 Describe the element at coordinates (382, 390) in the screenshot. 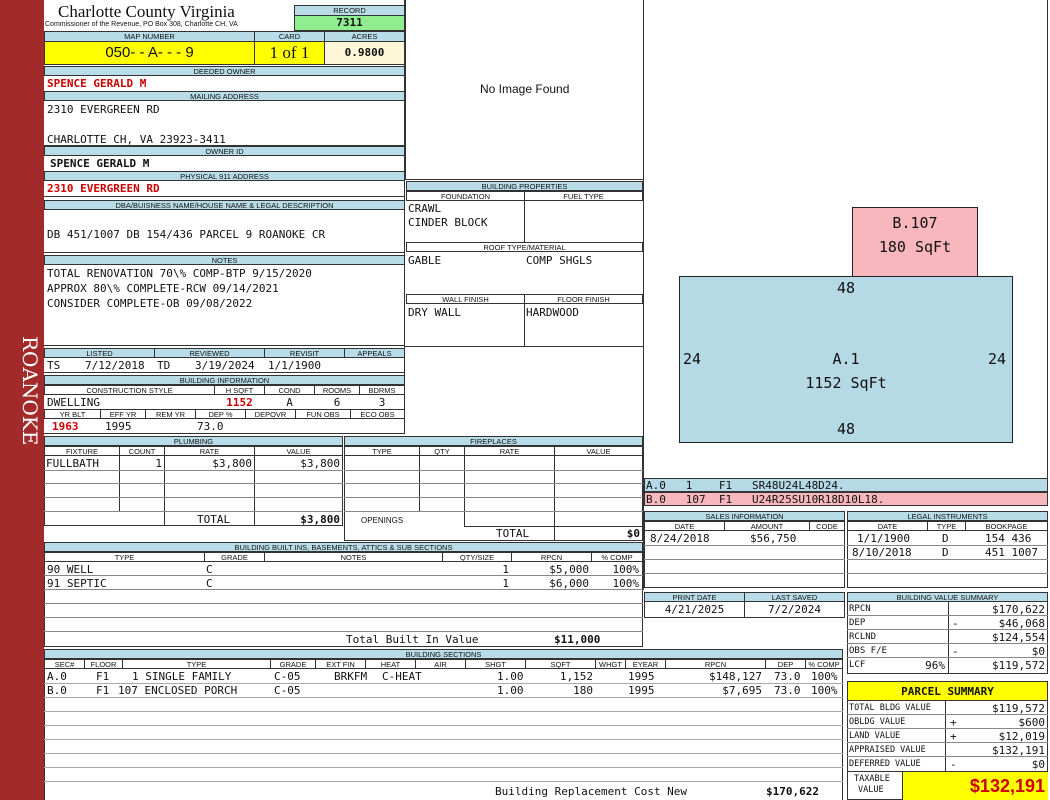

I see `bdrms-col: BDRMS` at that location.